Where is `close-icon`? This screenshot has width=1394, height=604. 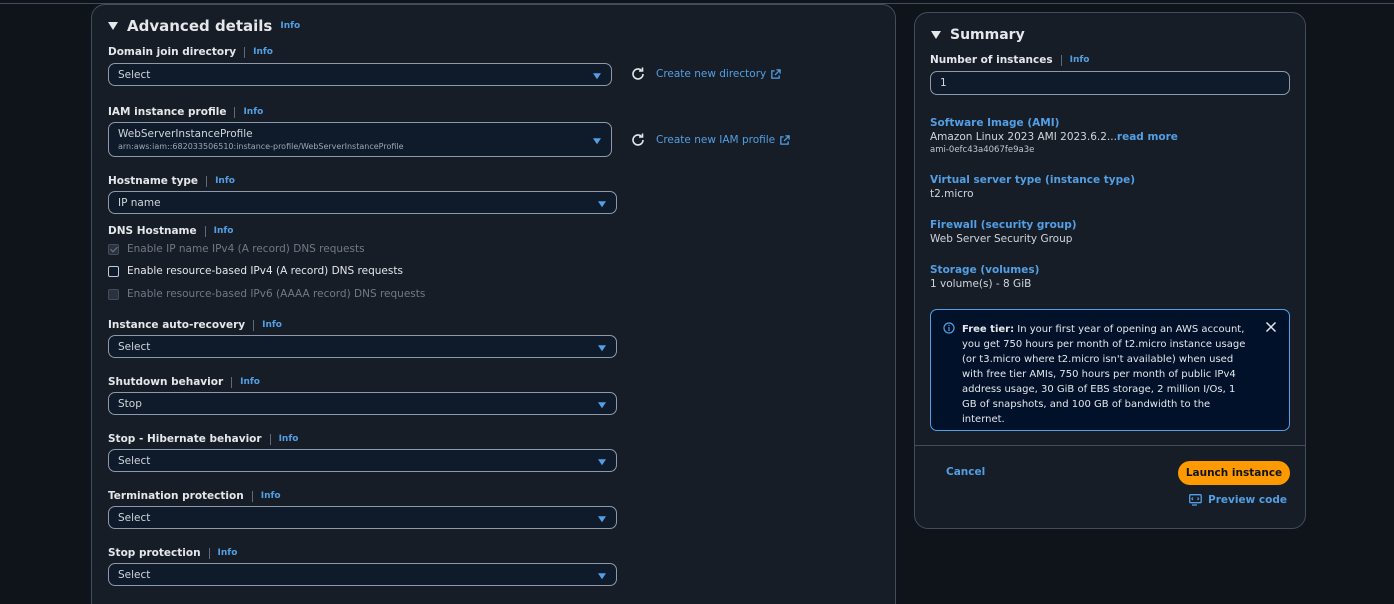 close-icon is located at coordinates (1271, 327).